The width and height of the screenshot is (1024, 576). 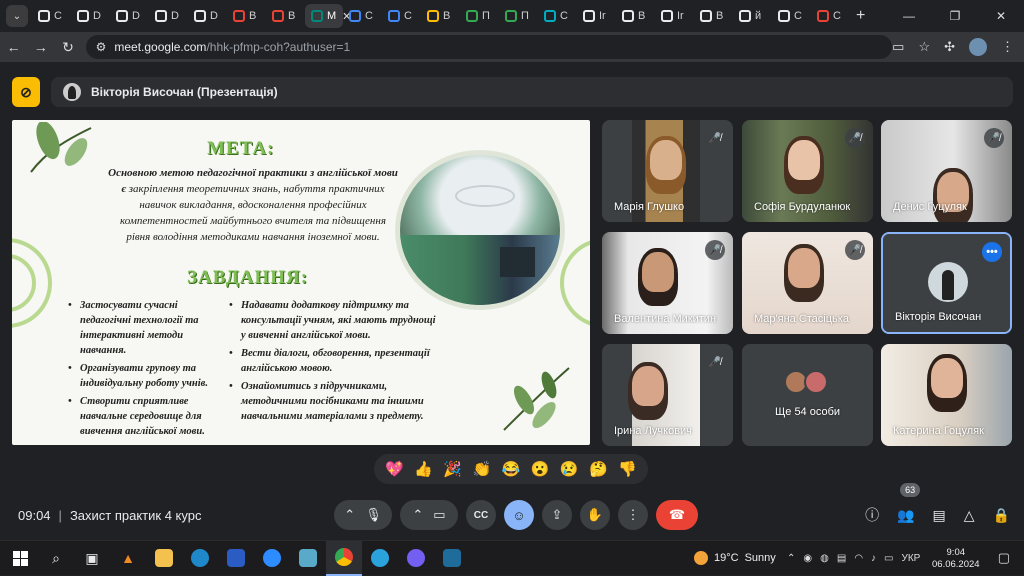 I want to click on camera-icon: ▭, so click(x=439, y=515).